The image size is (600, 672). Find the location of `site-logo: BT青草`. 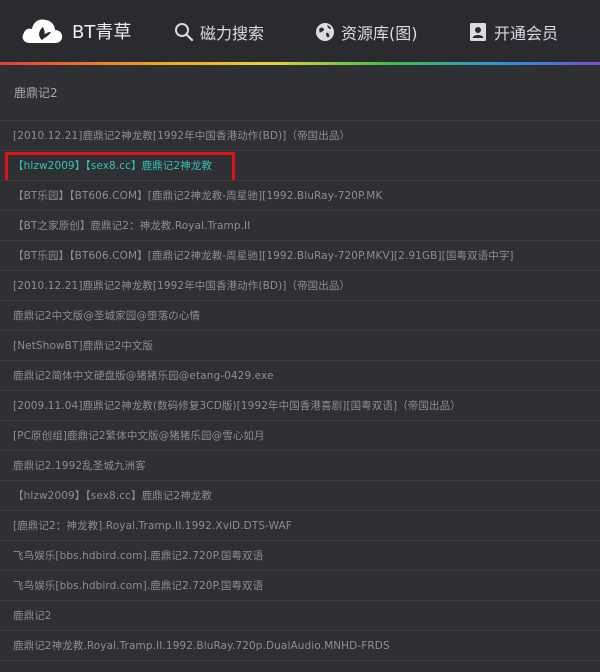

site-logo: BT青草 is located at coordinates (95, 31).